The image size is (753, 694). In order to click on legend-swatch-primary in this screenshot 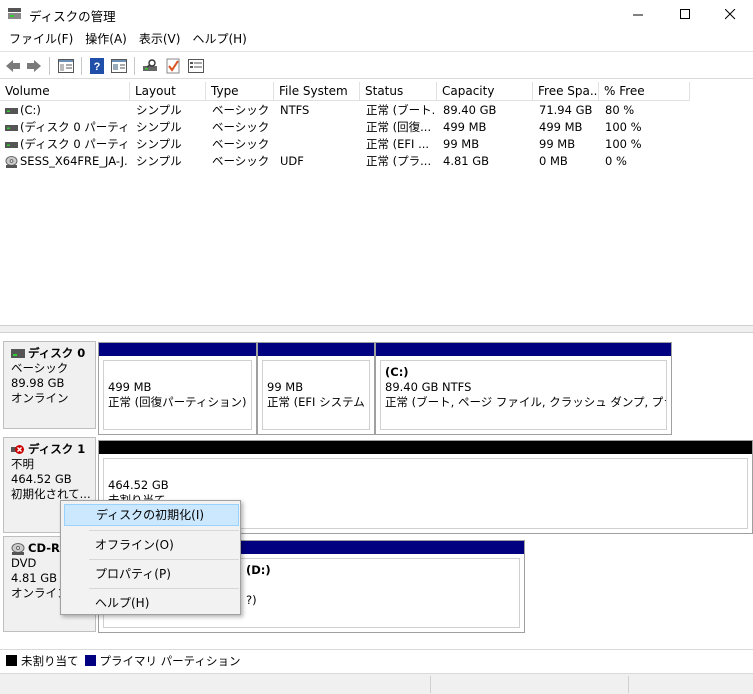, I will do `click(90, 660)`.